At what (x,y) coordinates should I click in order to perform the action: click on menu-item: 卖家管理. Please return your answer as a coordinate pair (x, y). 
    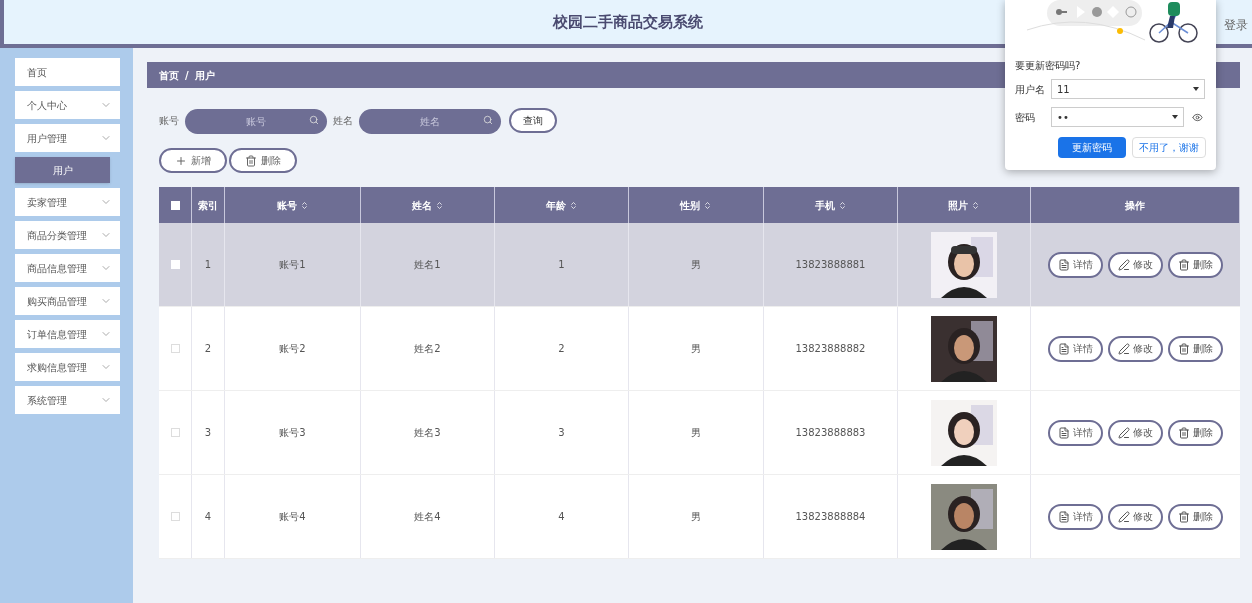
    Looking at the image, I should click on (67, 202).